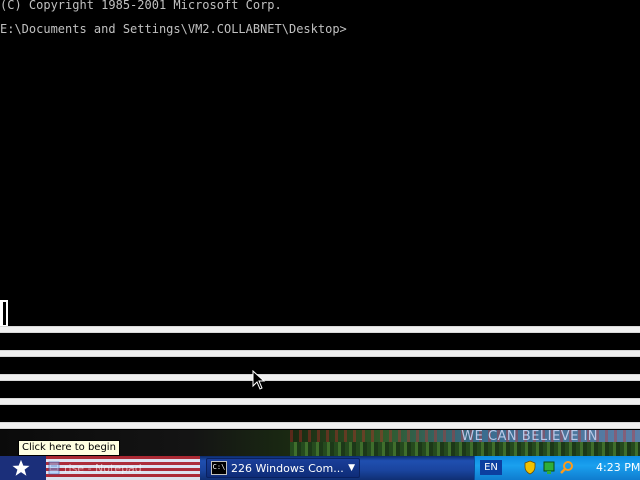  I want to click on wallpaper-crowd, so click(465, 449).